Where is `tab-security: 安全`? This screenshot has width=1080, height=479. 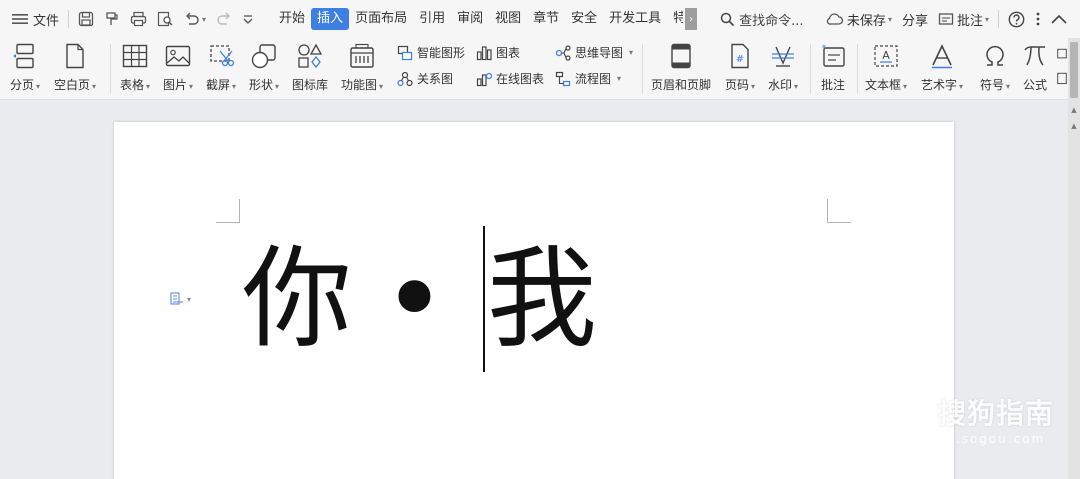 tab-security: 安全 is located at coordinates (584, 19).